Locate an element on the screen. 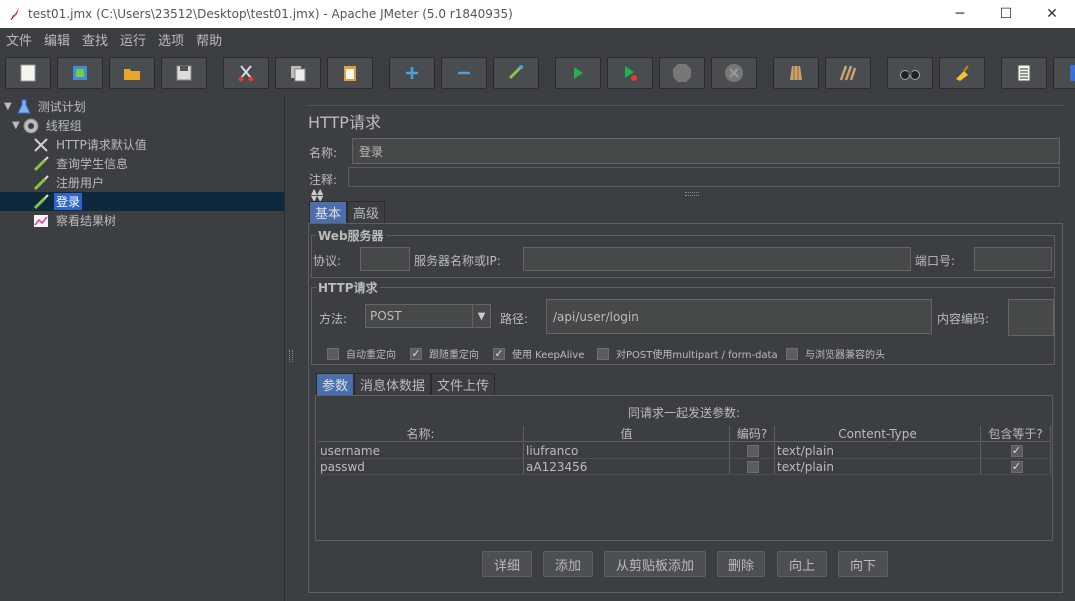 The width and height of the screenshot is (1075, 601). minimize-button: ─ is located at coordinates (960, 14).